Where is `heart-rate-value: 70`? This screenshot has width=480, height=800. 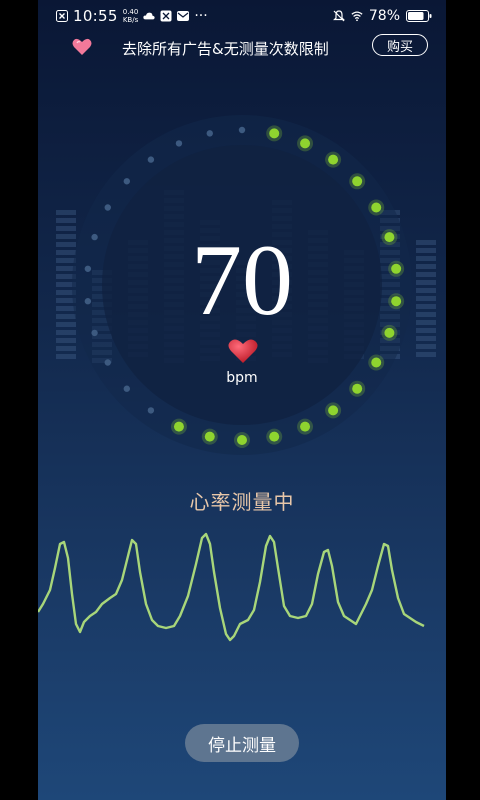 heart-rate-value: 70 is located at coordinates (242, 280).